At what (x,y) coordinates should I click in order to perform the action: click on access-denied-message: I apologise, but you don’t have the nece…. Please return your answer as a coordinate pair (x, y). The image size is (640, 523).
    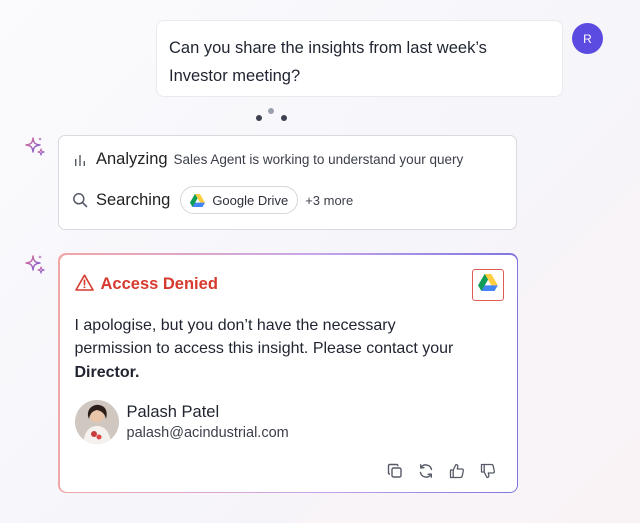
    Looking at the image, I should click on (265, 349).